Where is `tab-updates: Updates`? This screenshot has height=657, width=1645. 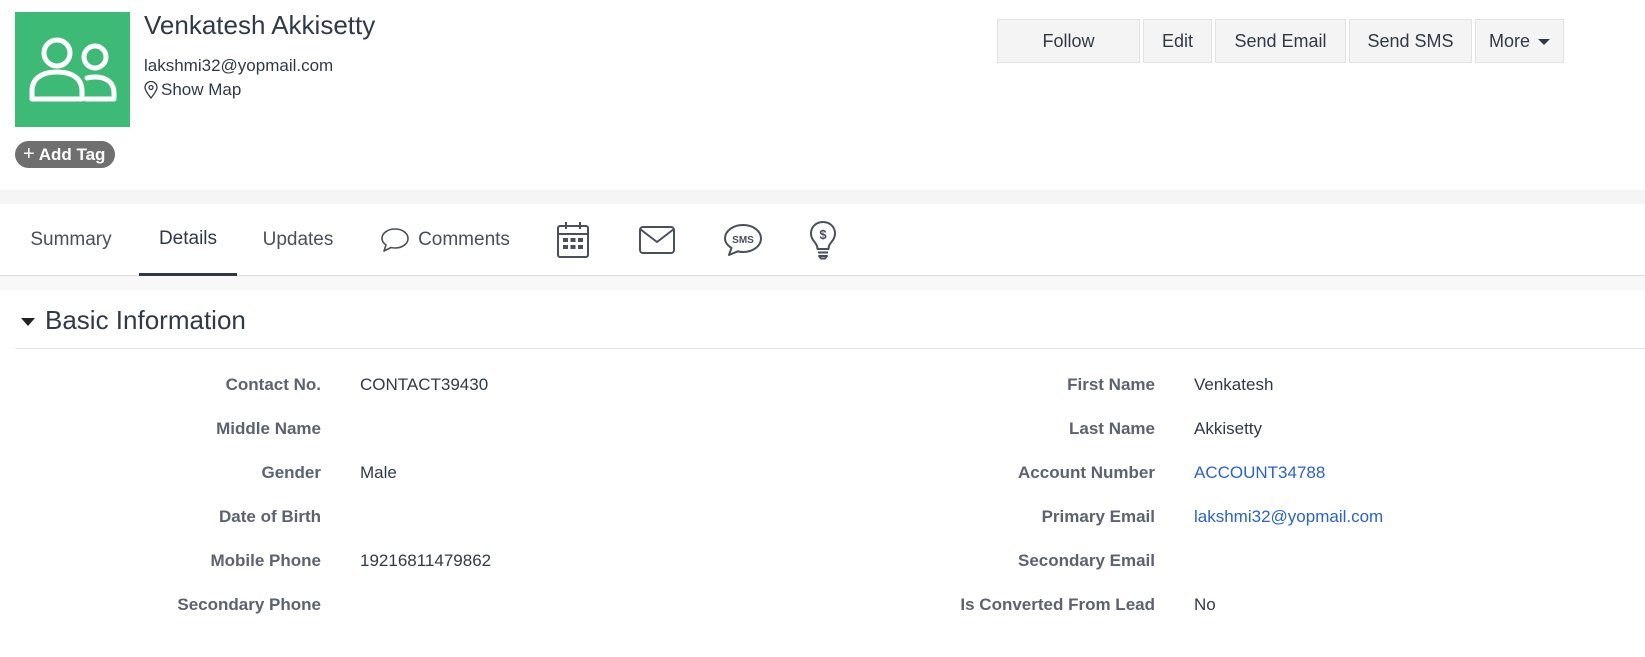 tab-updates: Updates is located at coordinates (298, 240).